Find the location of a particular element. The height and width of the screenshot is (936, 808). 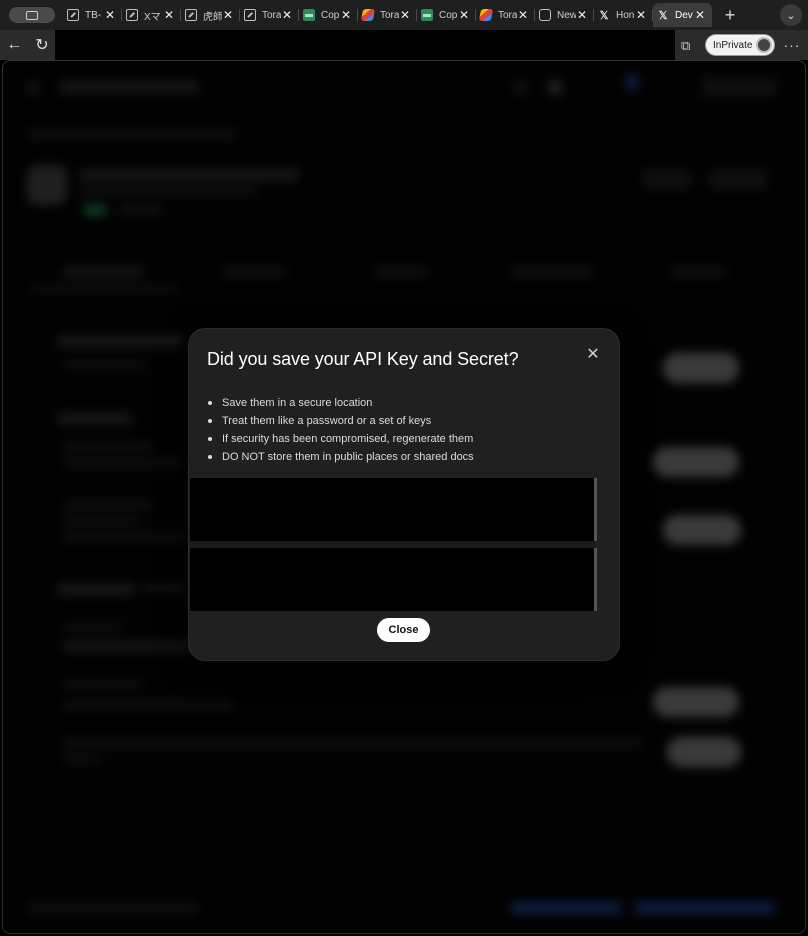

inprivate-badge: InPrivate is located at coordinates (740, 45).